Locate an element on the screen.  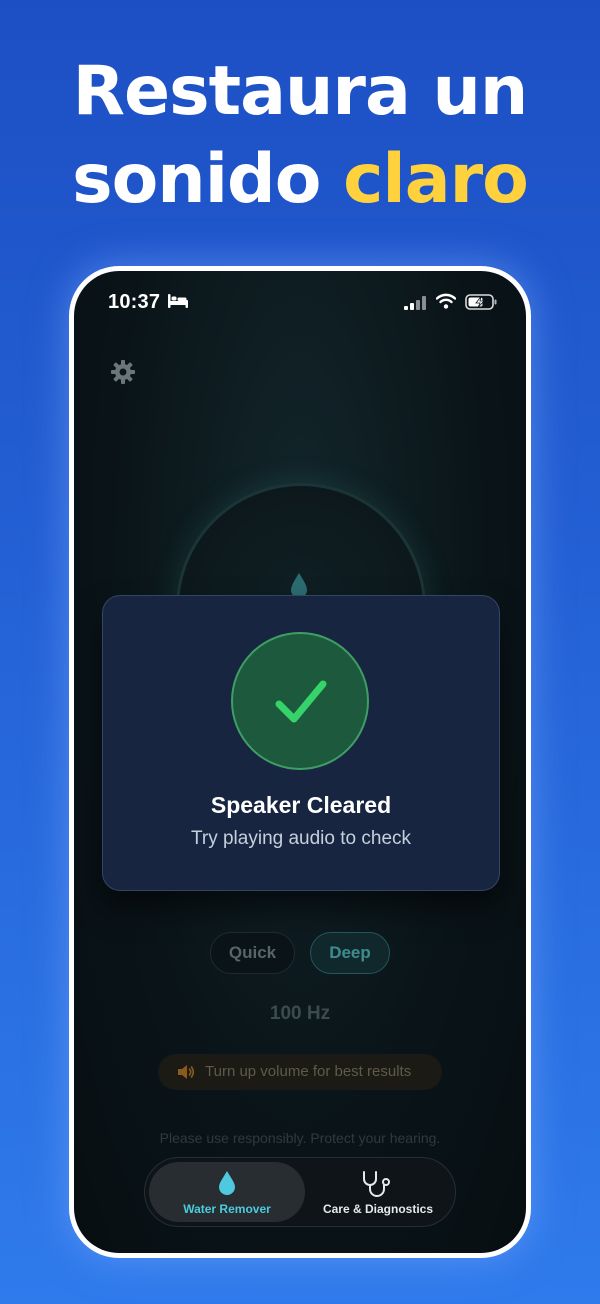
tab-care-diagnostics: Care & Diagnostics is located at coordinates (378, 1192).